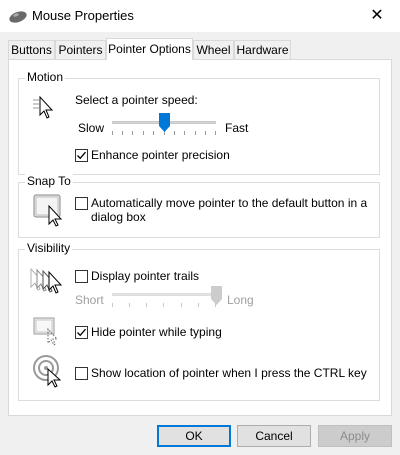 The image size is (400, 455). What do you see at coordinates (45, 77) in the screenshot?
I see `motion-group-label: Motion` at bounding box center [45, 77].